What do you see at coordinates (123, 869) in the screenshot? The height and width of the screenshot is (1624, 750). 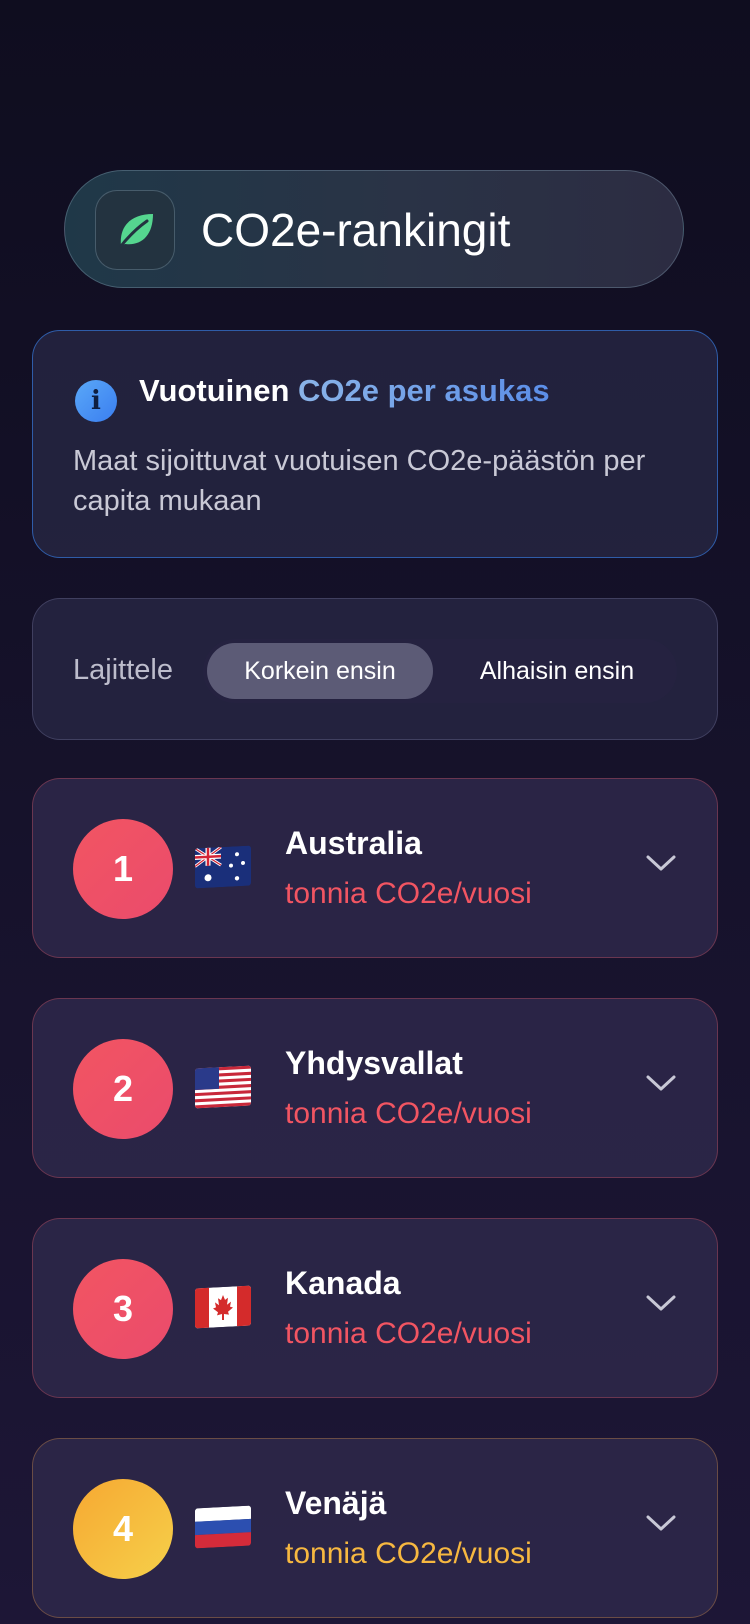 I see `rank-badge: 1` at bounding box center [123, 869].